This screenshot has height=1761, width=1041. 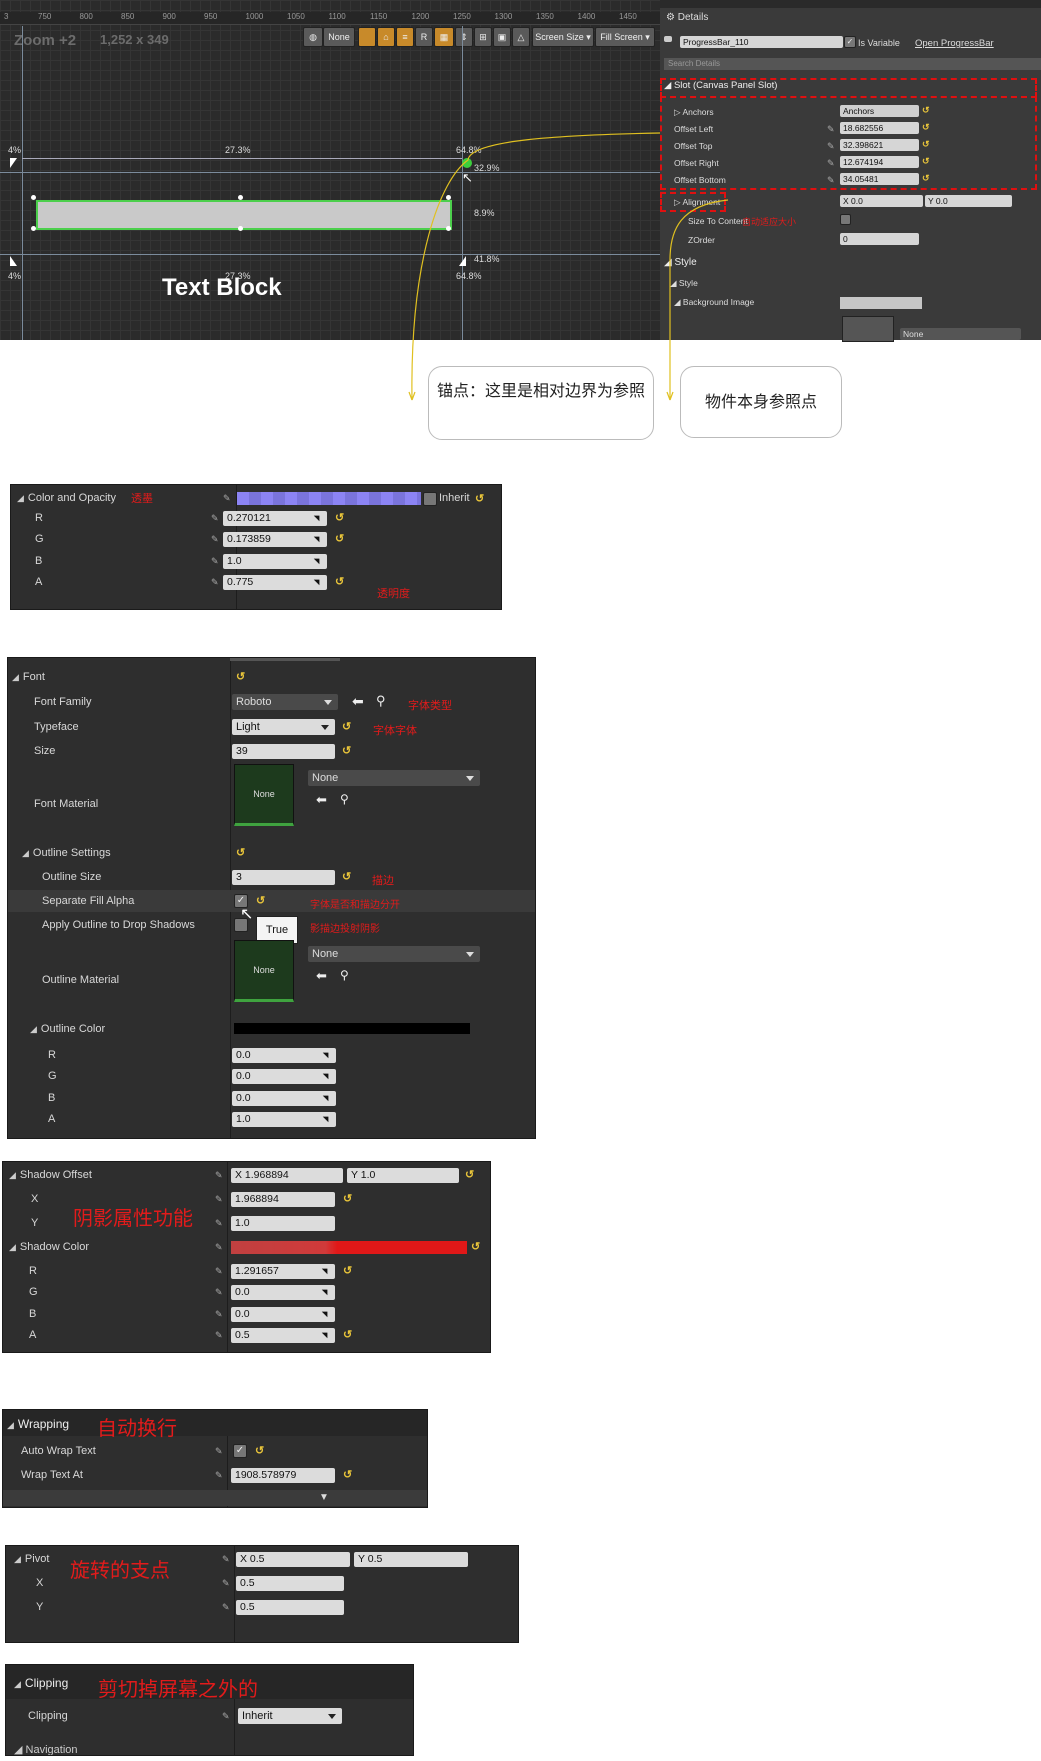 I want to click on color-opacity-label: ◢ Color and Opacity, so click(x=66, y=498).